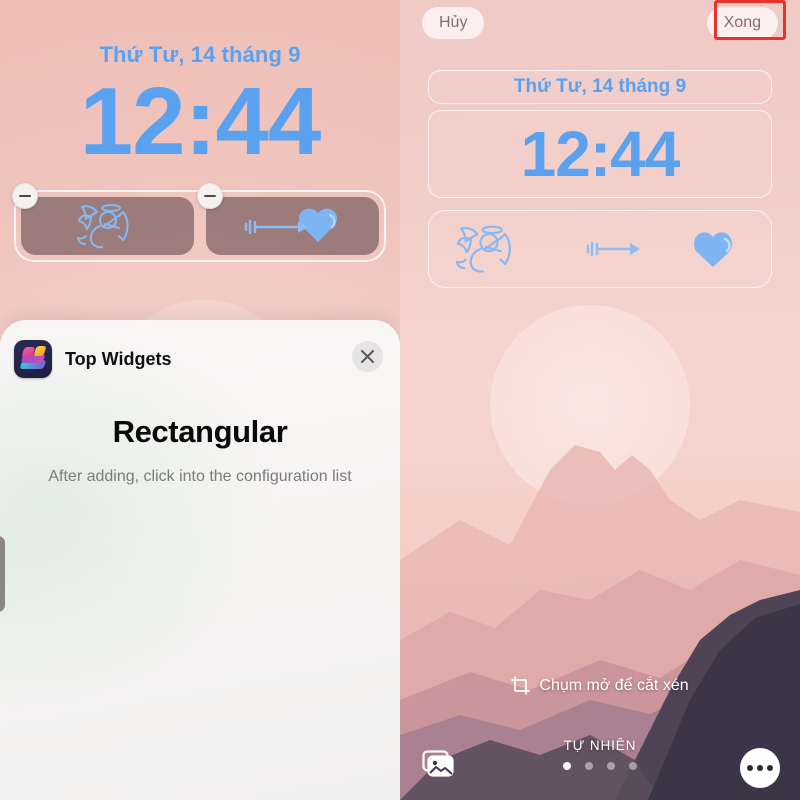  What do you see at coordinates (613, 249) in the screenshot?
I see `arrow-icon` at bounding box center [613, 249].